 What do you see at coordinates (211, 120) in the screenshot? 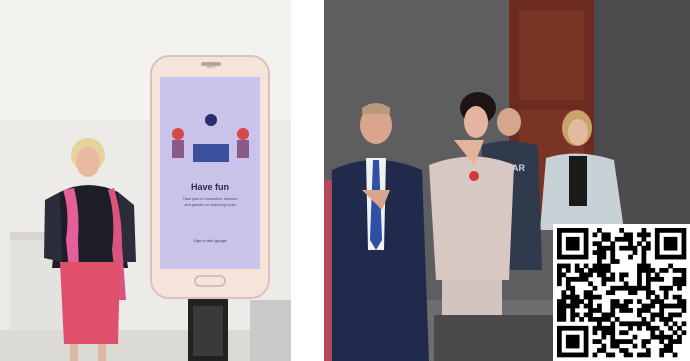
I see `illus-person-center` at bounding box center [211, 120].